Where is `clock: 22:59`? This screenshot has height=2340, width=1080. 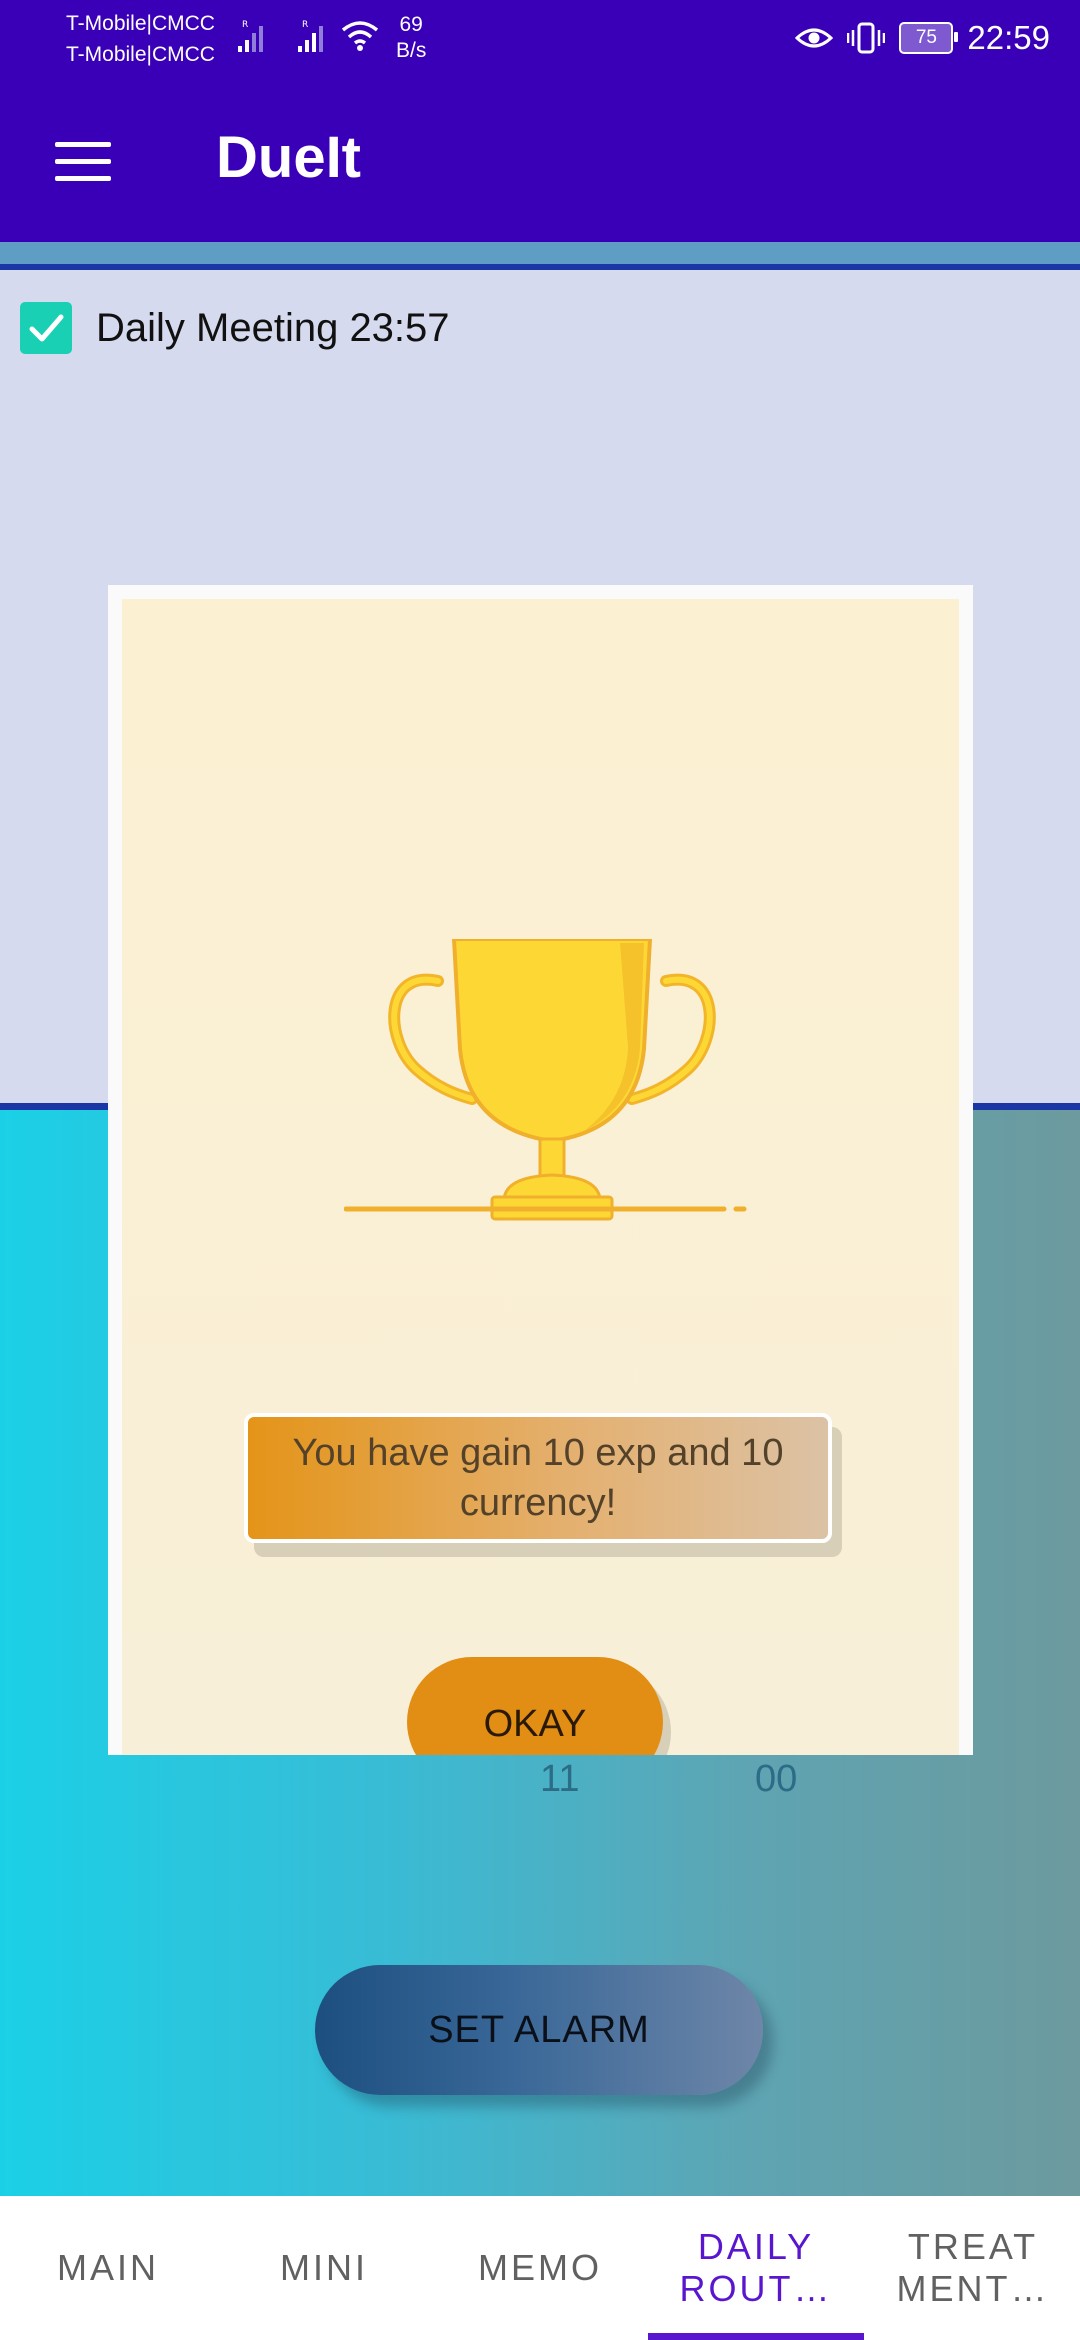
clock: 22:59 is located at coordinates (1008, 37).